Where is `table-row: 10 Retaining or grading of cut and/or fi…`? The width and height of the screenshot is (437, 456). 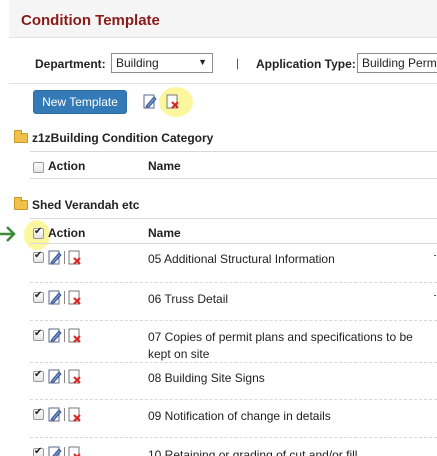 table-row: 10 Retaining or grading of cut and/or fi… is located at coordinates (235, 451).